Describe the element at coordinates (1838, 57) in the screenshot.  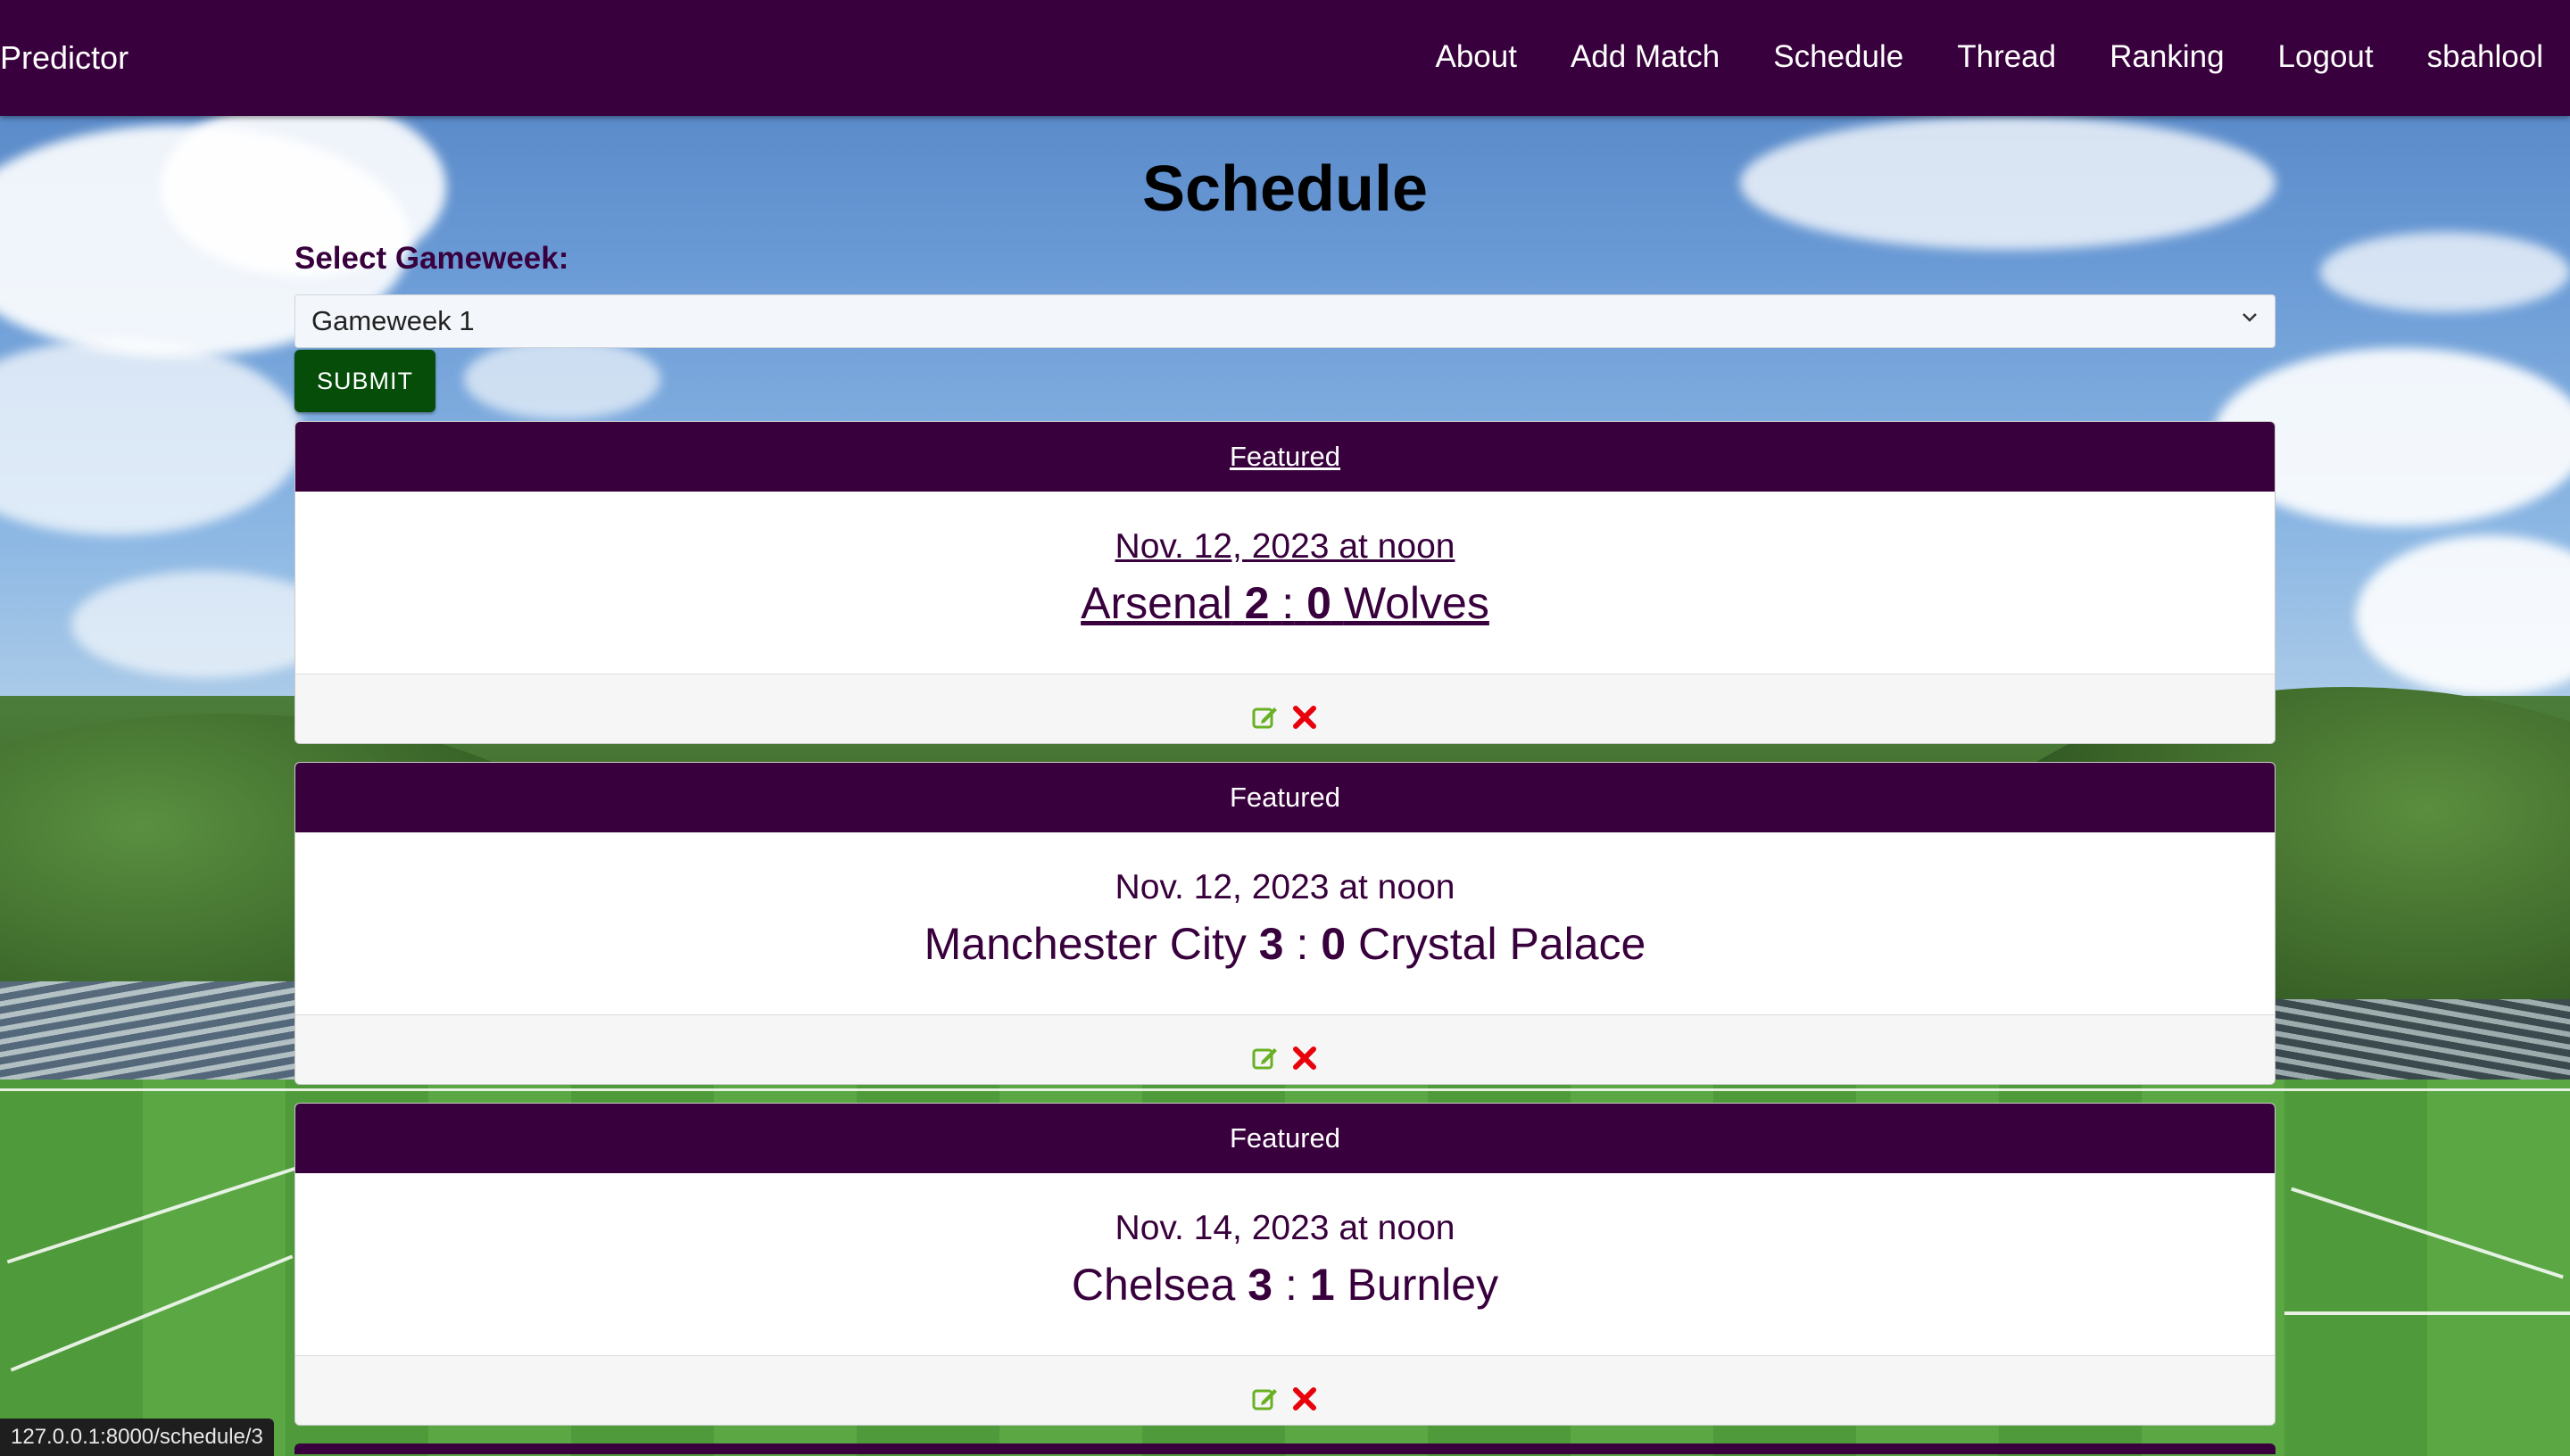
I see `nav-schedule-link: Schedule` at that location.